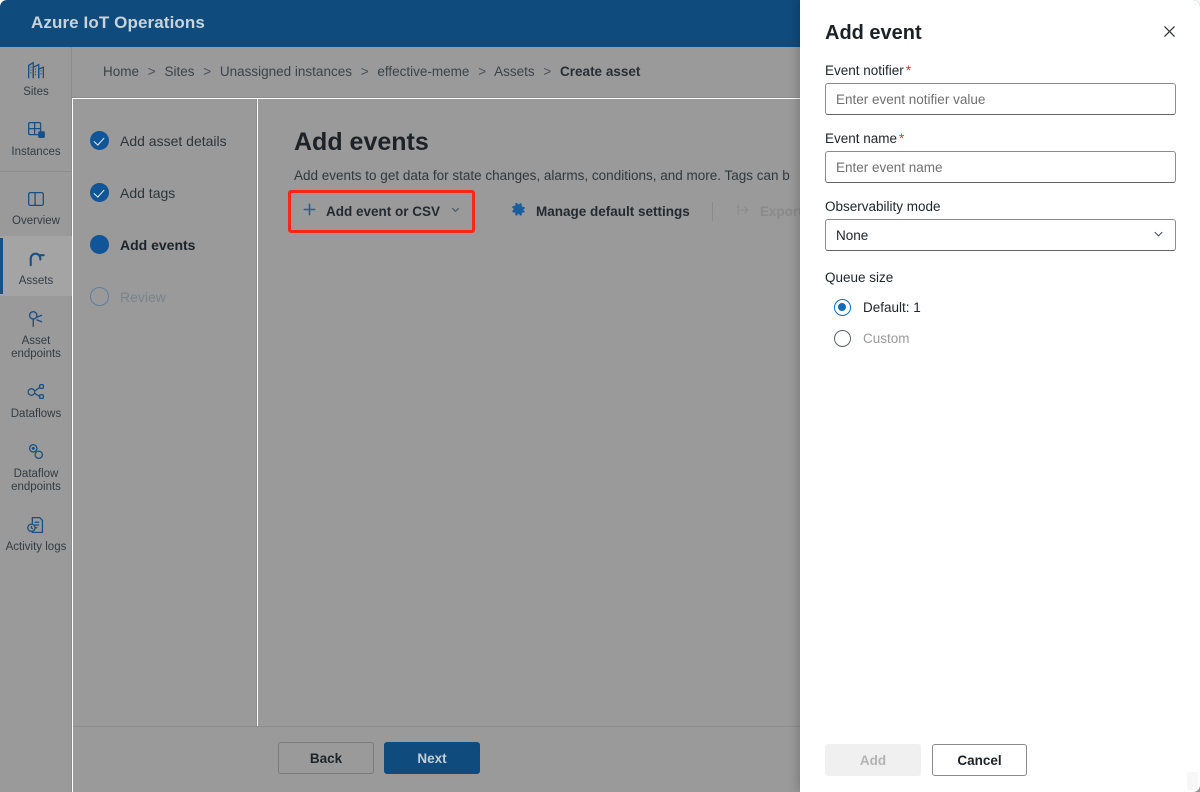 This screenshot has height=792, width=1200. I want to click on breadcrumb-item-unassigned-instances: Unassigned instances, so click(286, 71).